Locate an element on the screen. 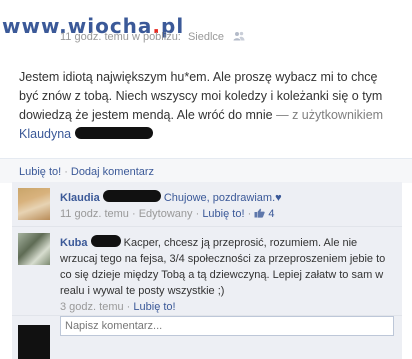 This screenshot has height=359, width=412. add-comment-link: Dodaj komentarz is located at coordinates (112, 172).